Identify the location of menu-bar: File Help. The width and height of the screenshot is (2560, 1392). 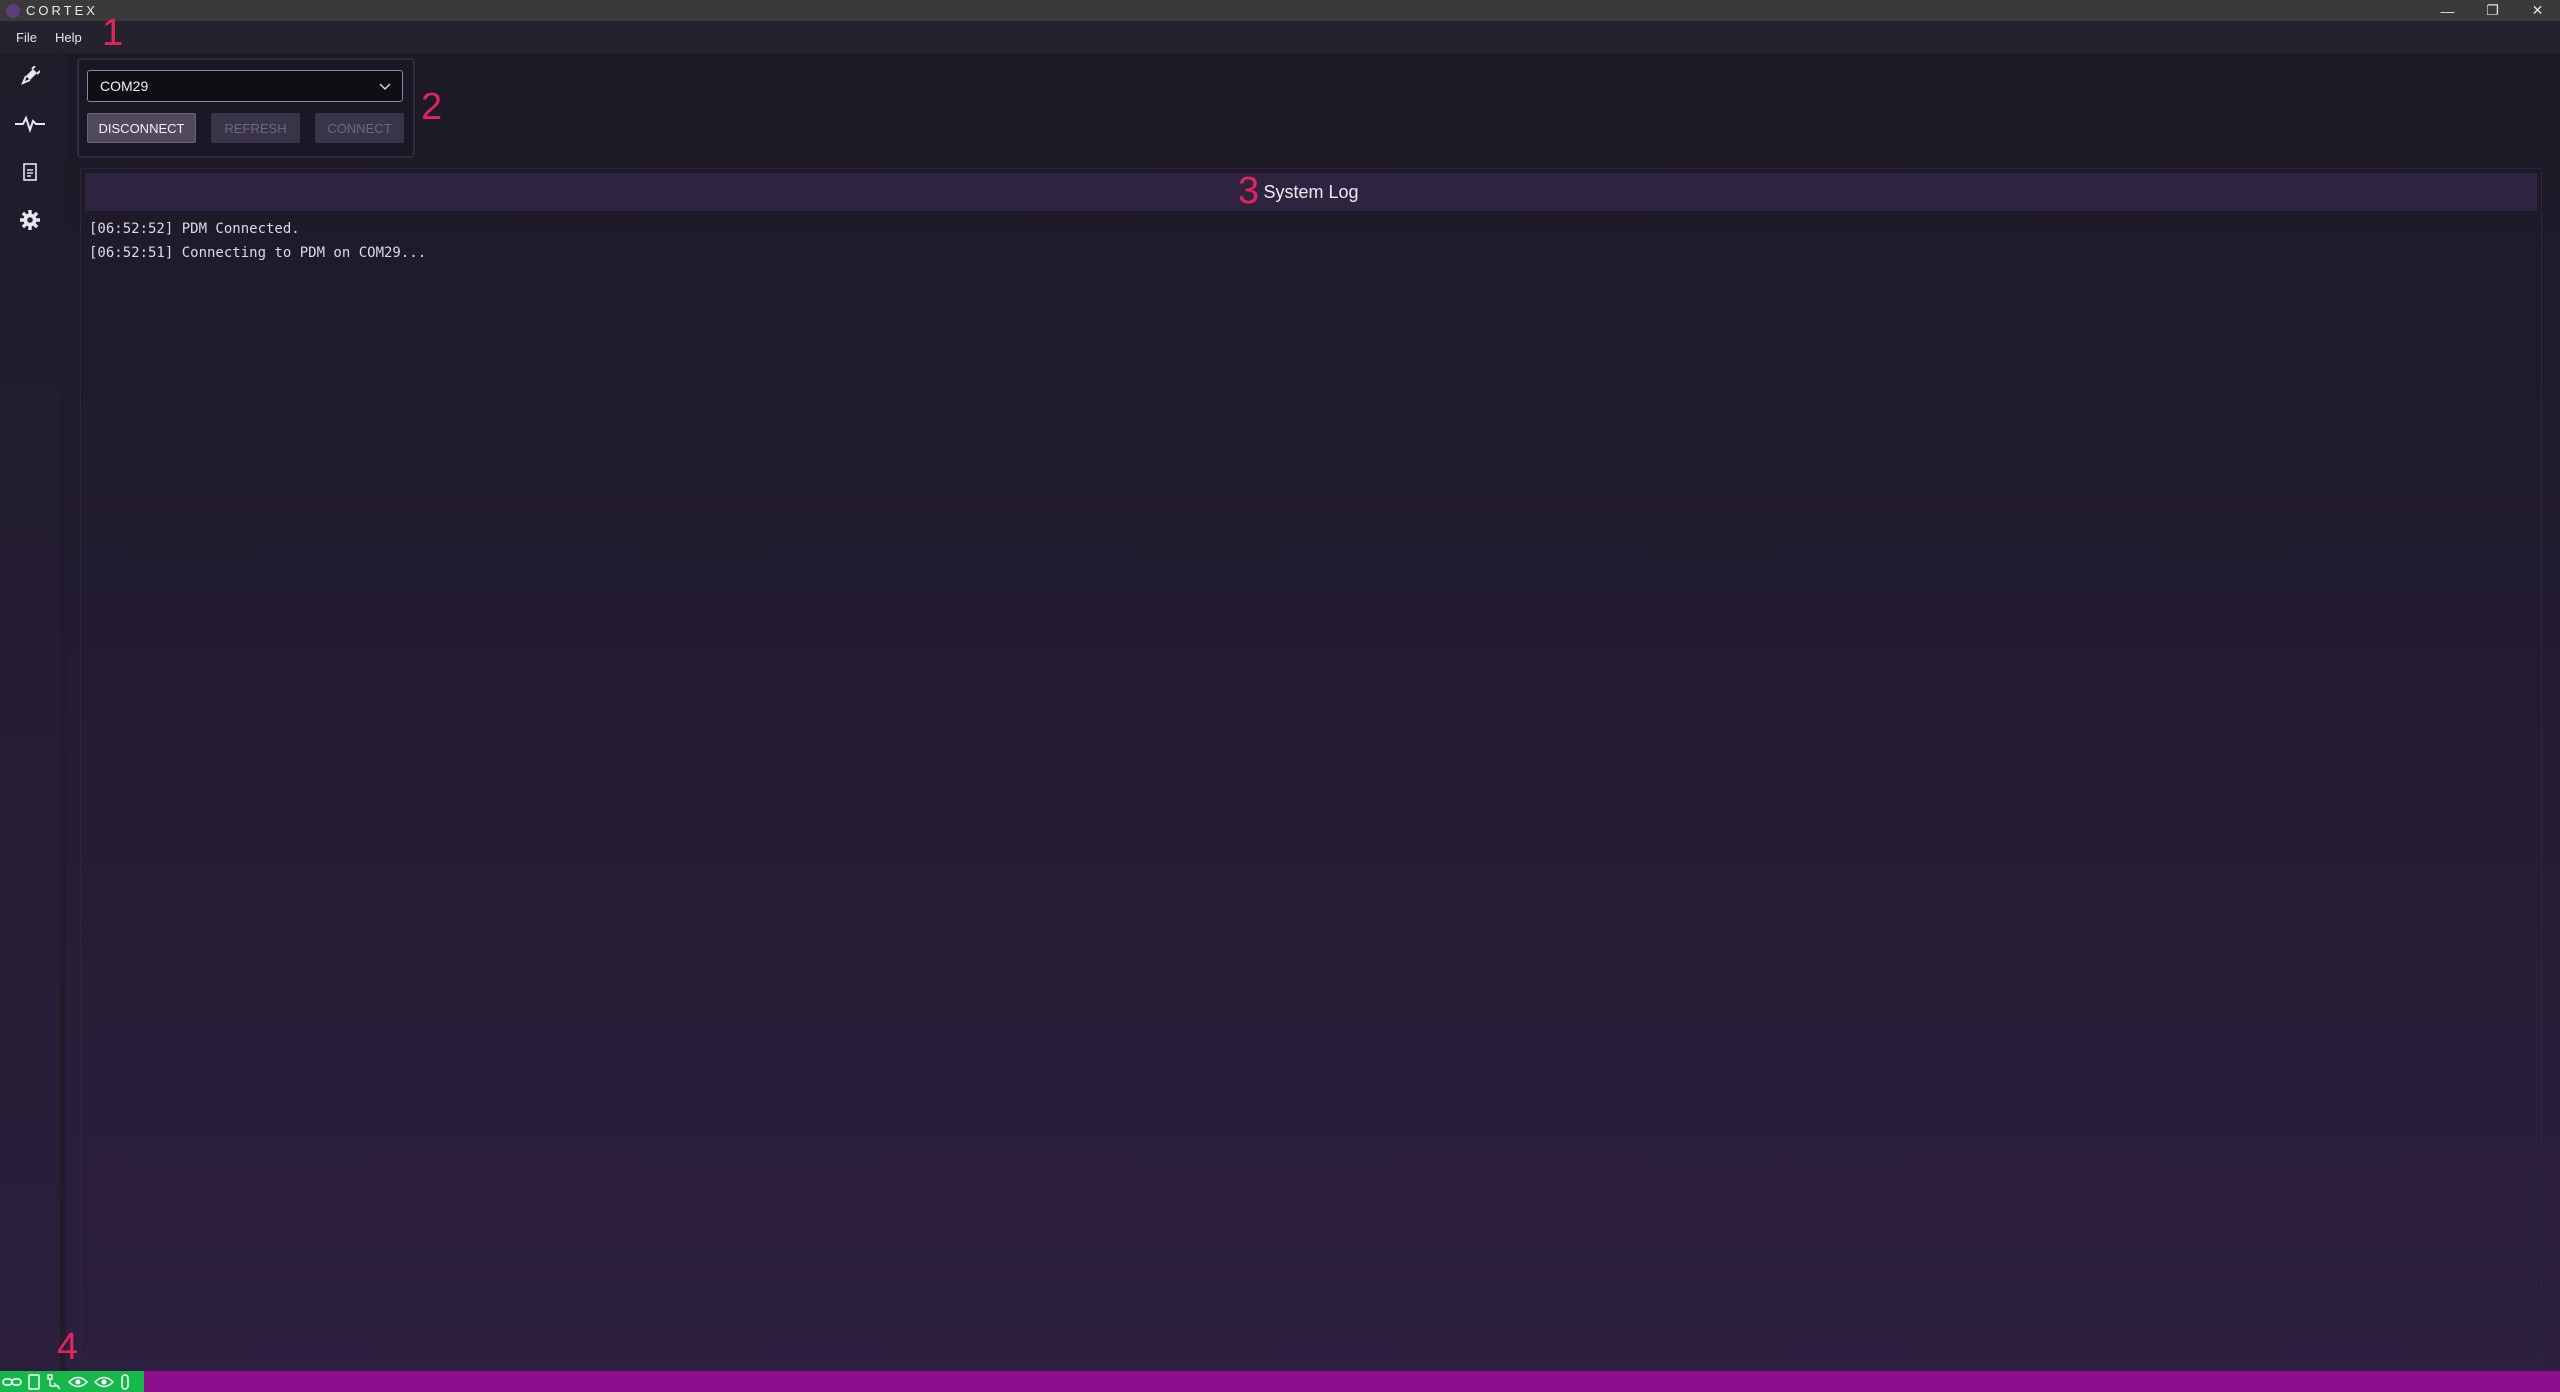
(1280, 37).